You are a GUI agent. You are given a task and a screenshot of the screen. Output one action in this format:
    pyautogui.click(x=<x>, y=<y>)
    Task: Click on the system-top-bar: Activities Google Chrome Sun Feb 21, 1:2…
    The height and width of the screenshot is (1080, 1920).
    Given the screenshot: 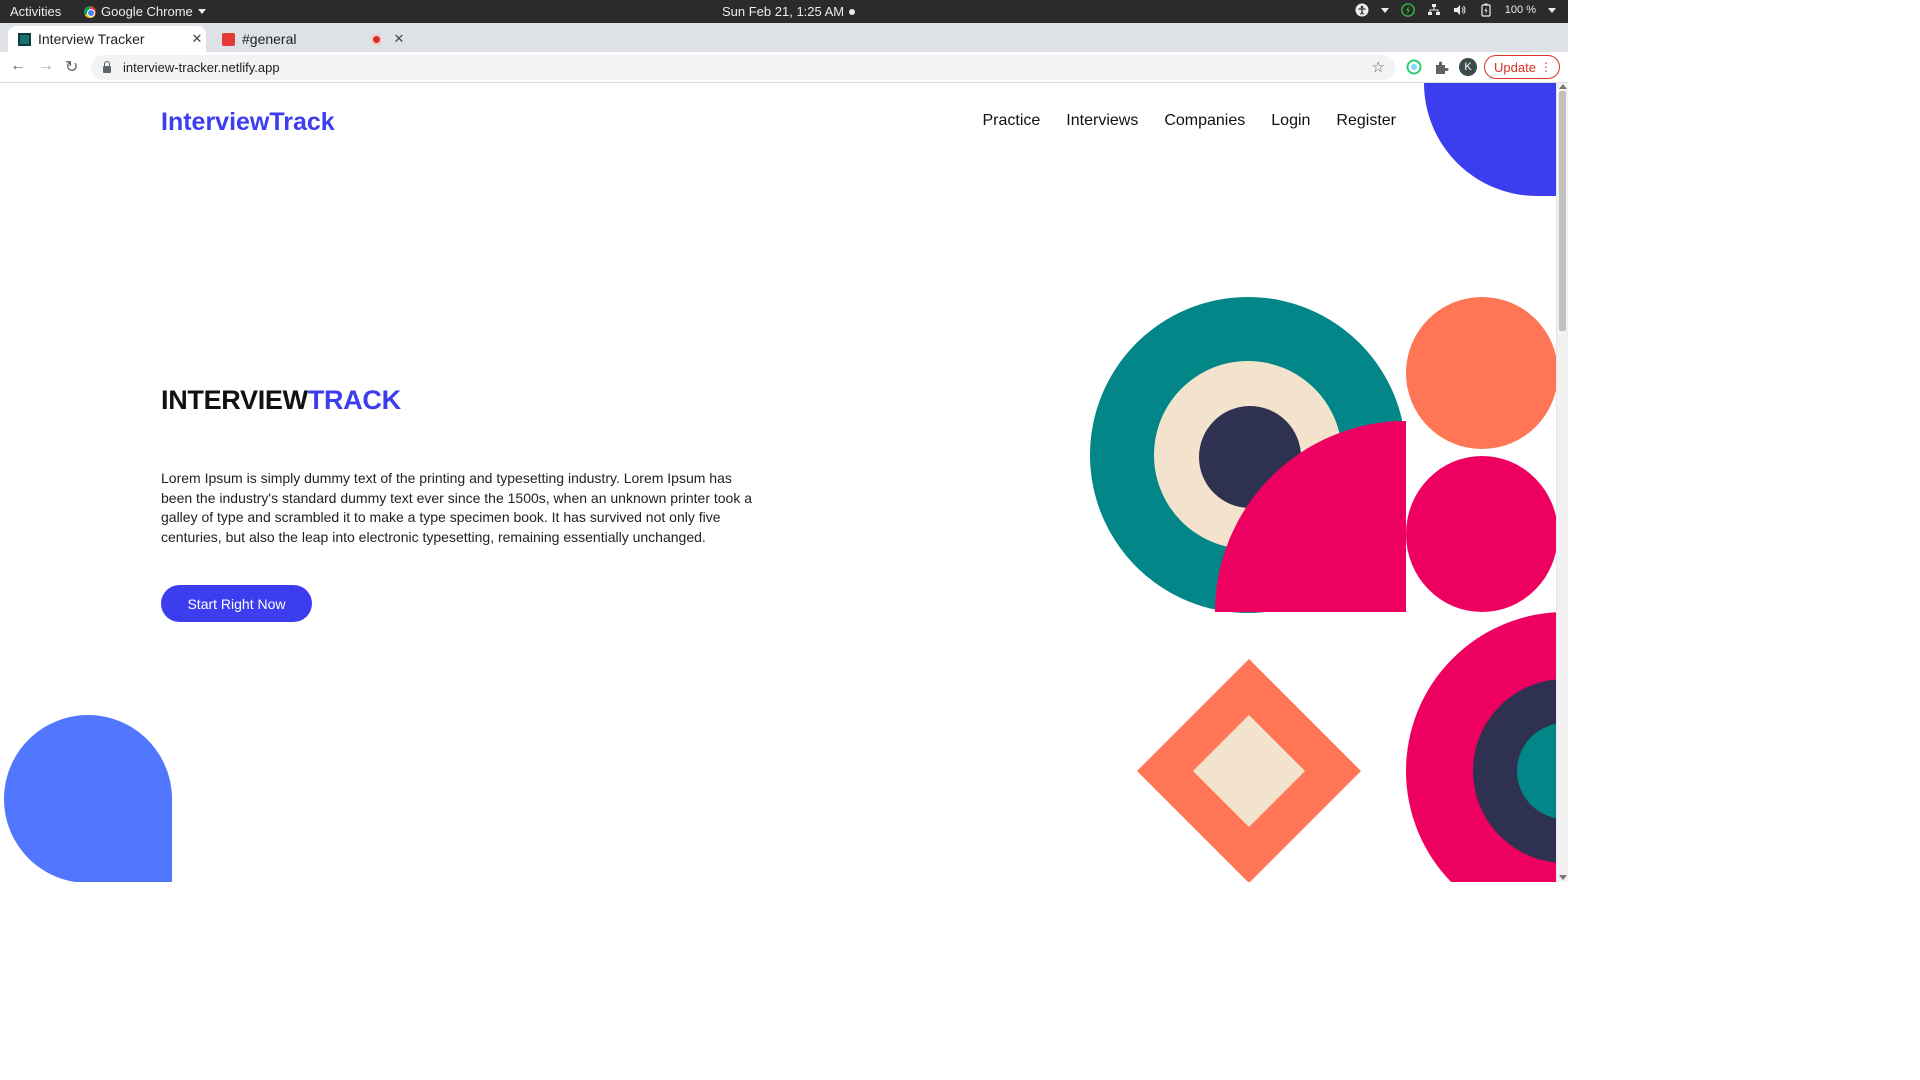 What is the action you would take?
    pyautogui.click(x=784, y=11)
    